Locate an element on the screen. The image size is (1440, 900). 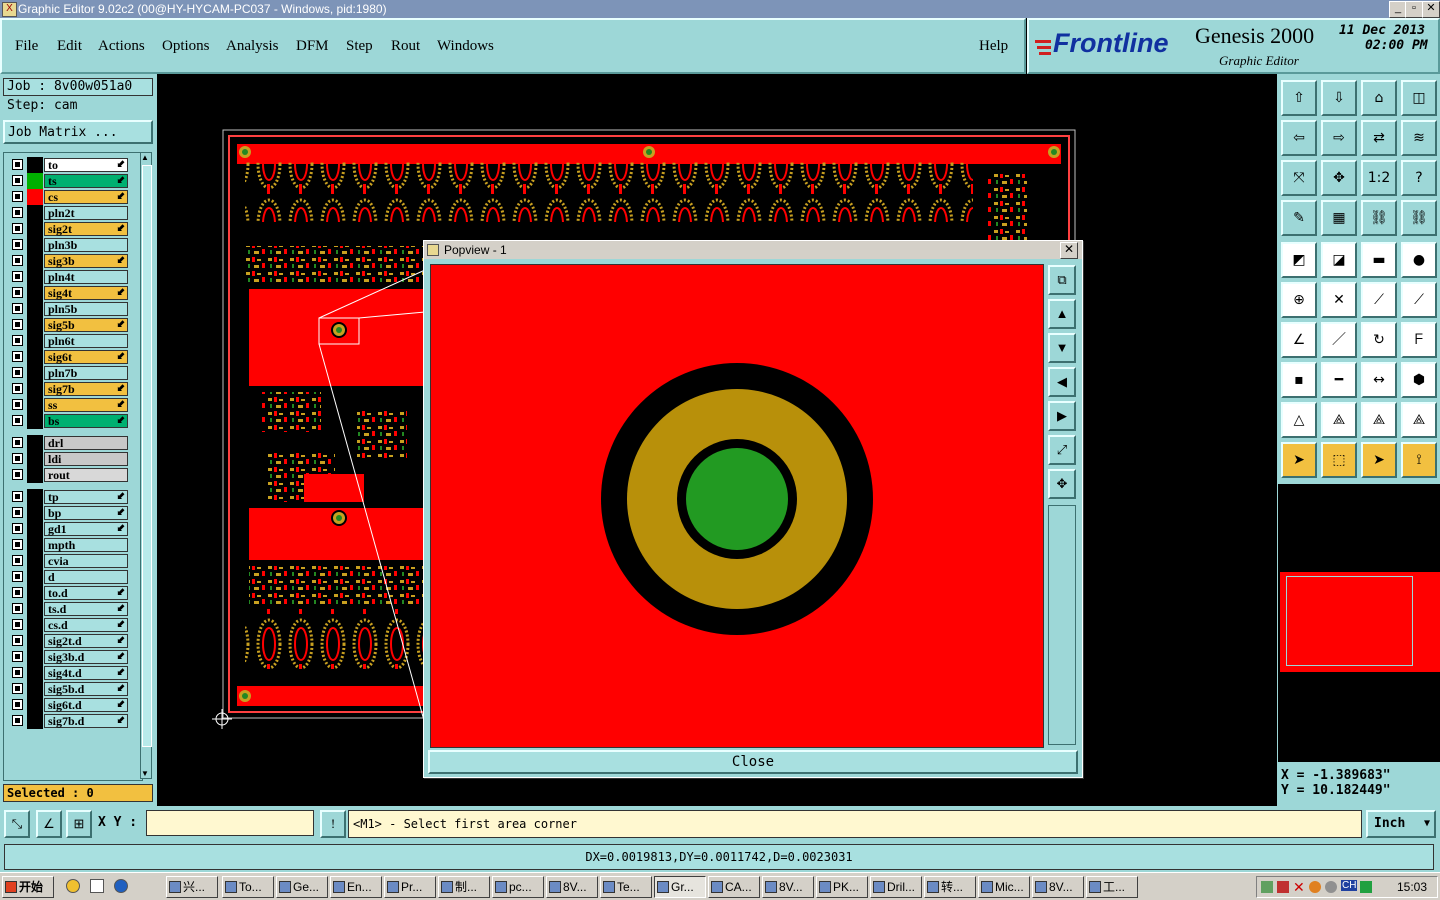
layer-row-sig2t: sig2t ⬋ is located at coordinates (69, 229).